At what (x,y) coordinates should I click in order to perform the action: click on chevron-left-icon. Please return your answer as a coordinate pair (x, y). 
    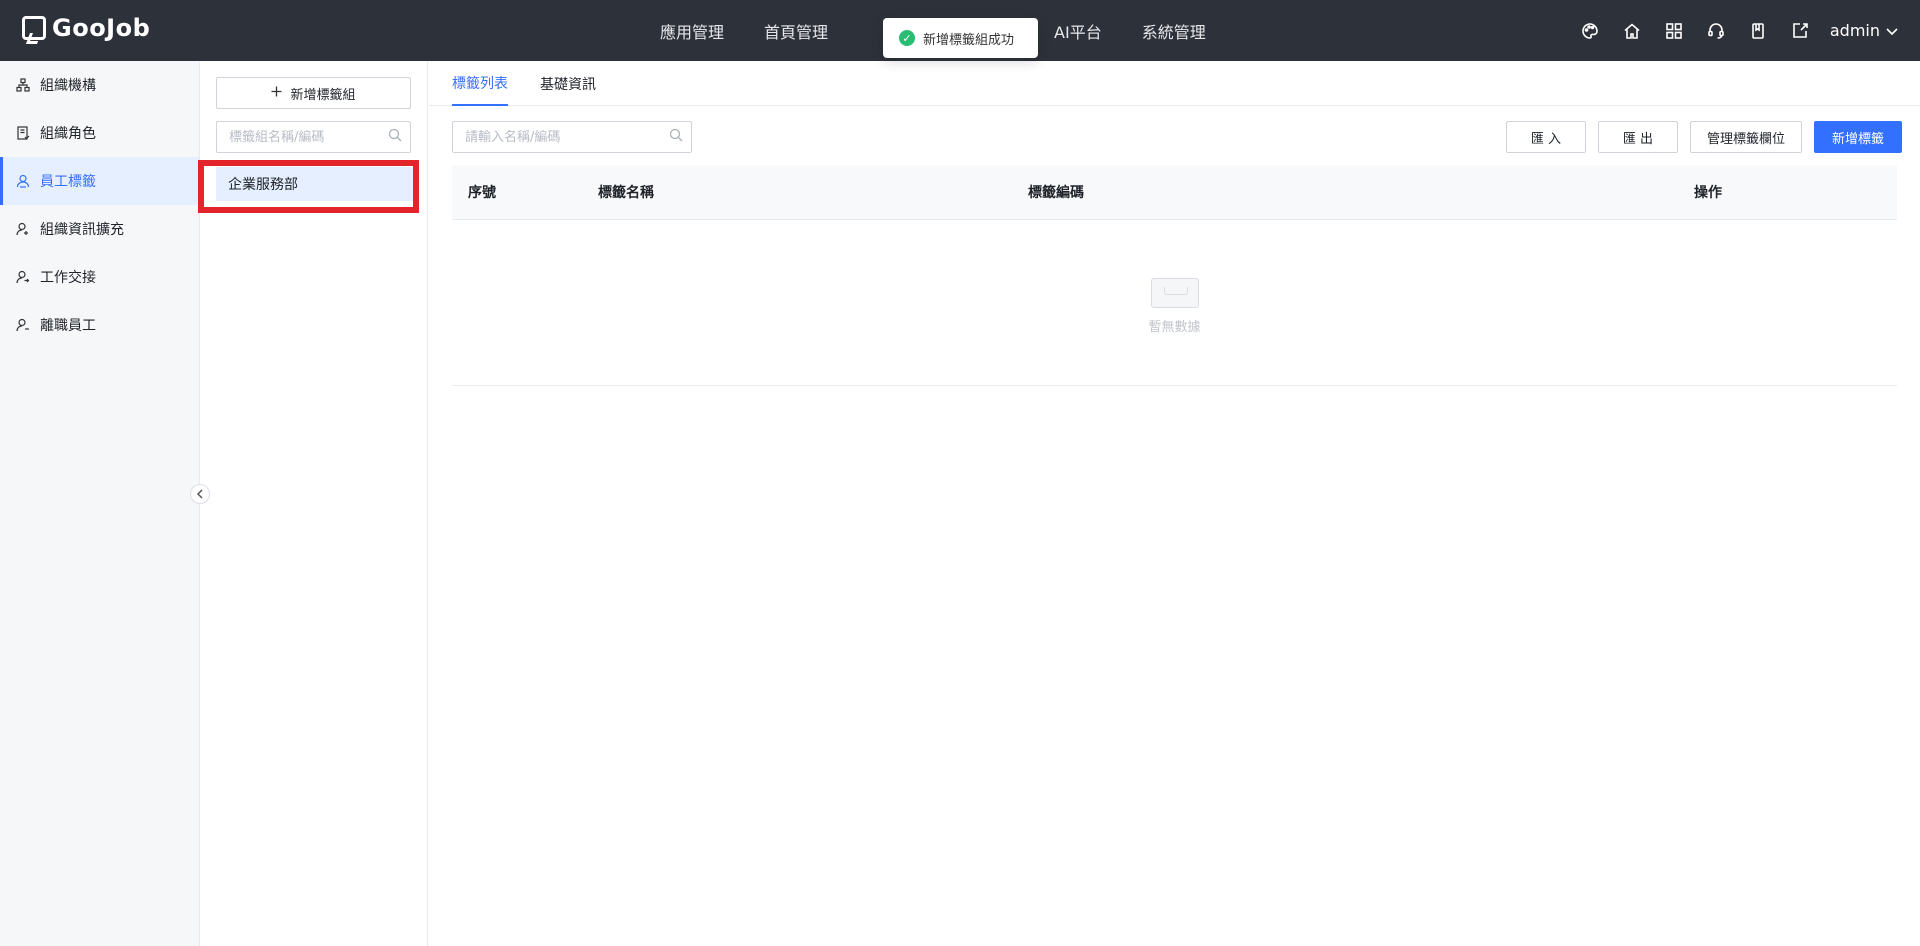
    Looking at the image, I should click on (199, 494).